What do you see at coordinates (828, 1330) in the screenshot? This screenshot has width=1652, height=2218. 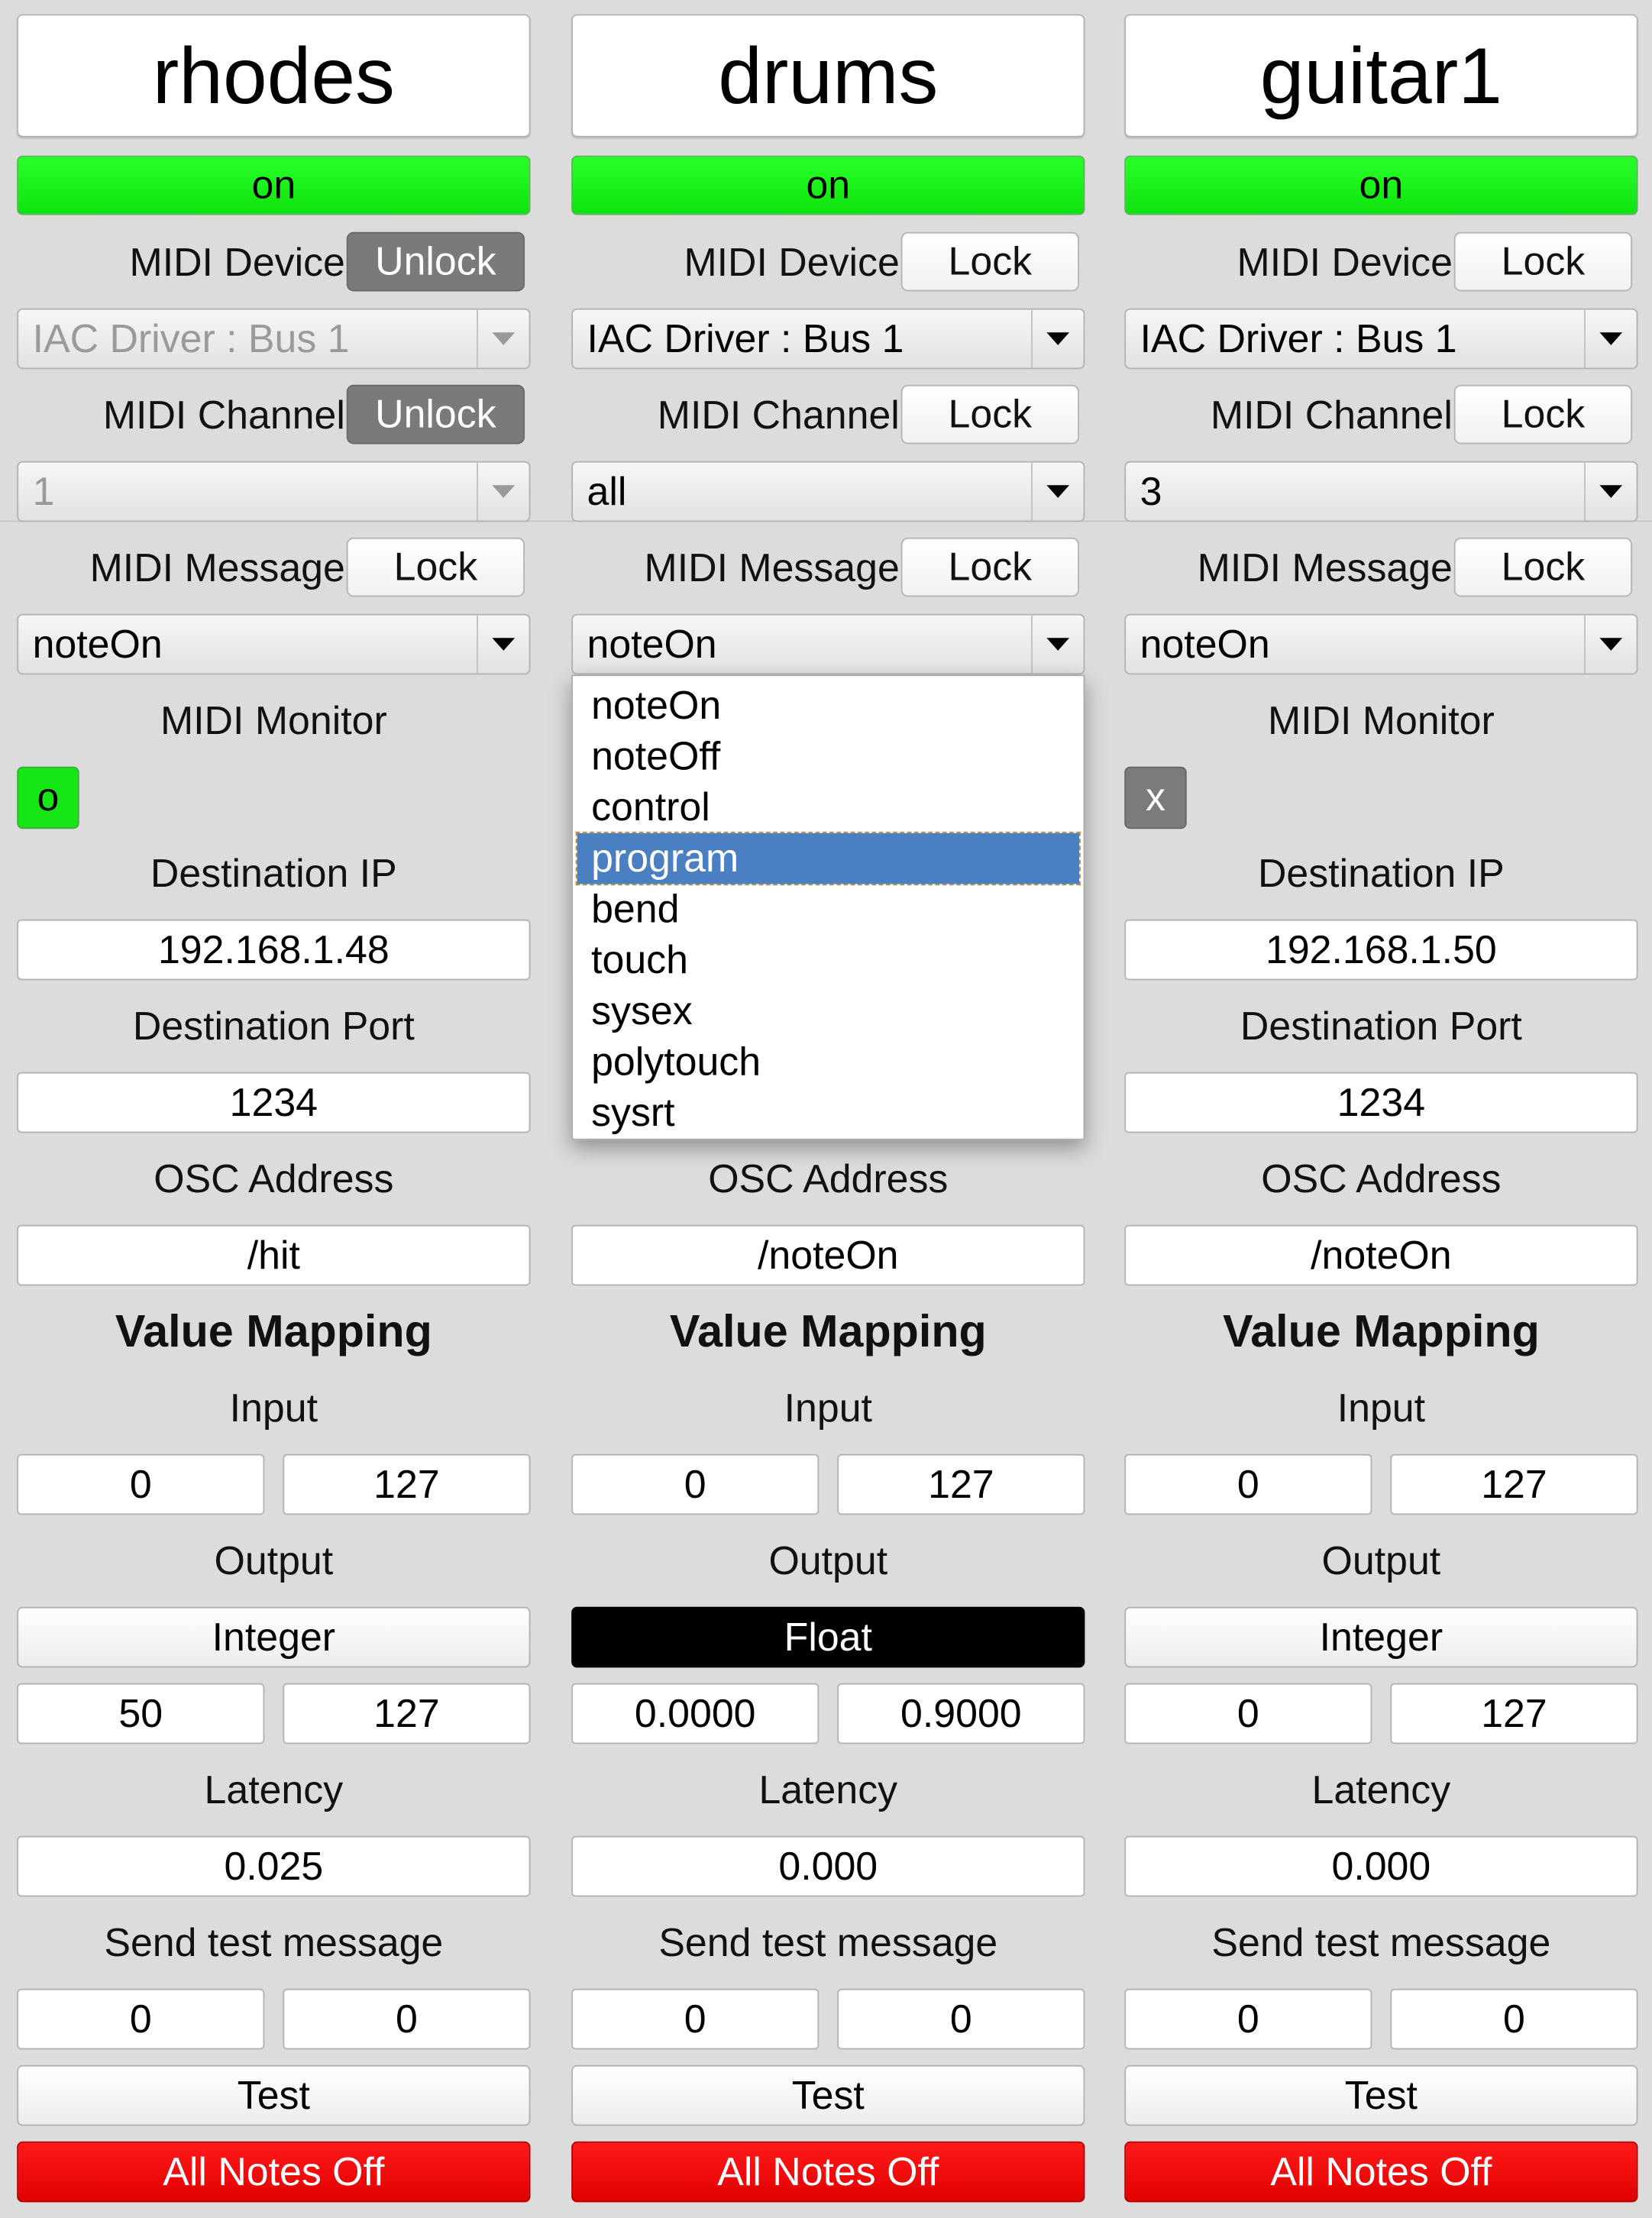 I see `value-mapping-title: Value Mapping` at bounding box center [828, 1330].